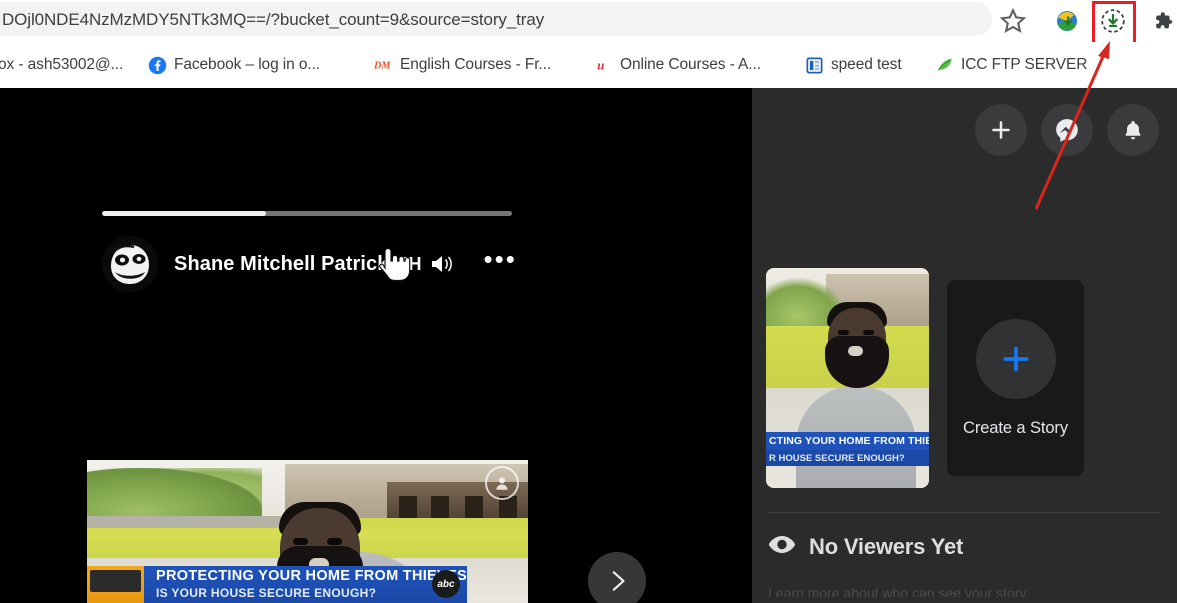  What do you see at coordinates (1133, 130) in the screenshot?
I see `notifications-button` at bounding box center [1133, 130].